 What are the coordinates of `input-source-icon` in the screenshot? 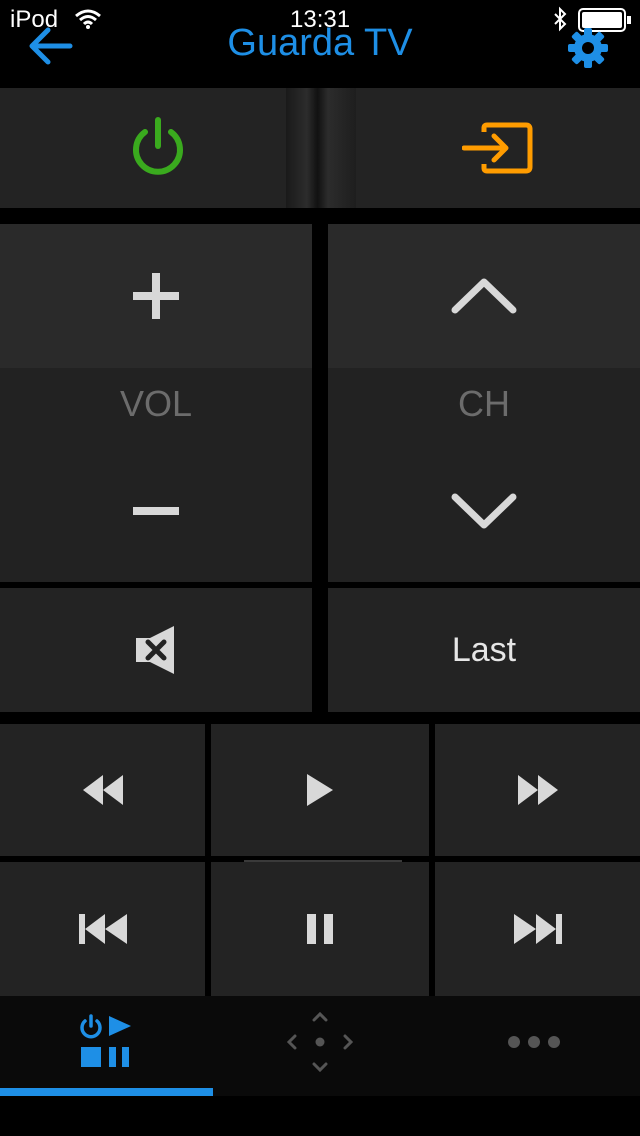 It's located at (497, 148).